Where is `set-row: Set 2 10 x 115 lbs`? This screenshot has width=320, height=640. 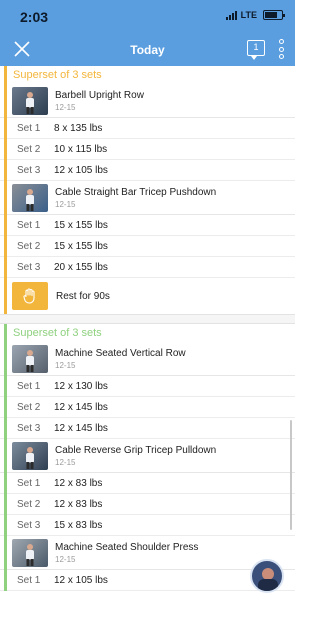
set-row: Set 2 10 x 115 lbs is located at coordinates (147, 149).